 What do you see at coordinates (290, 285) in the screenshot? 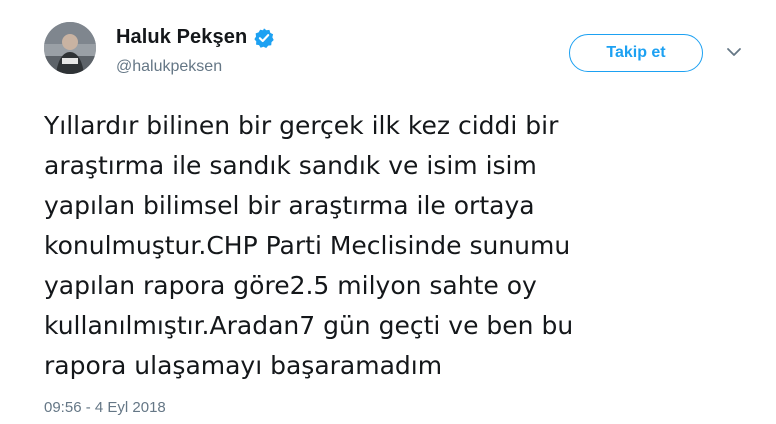
I see `tweet-text-line: yapılan rapora göre2.5 milyon sahte oy` at bounding box center [290, 285].